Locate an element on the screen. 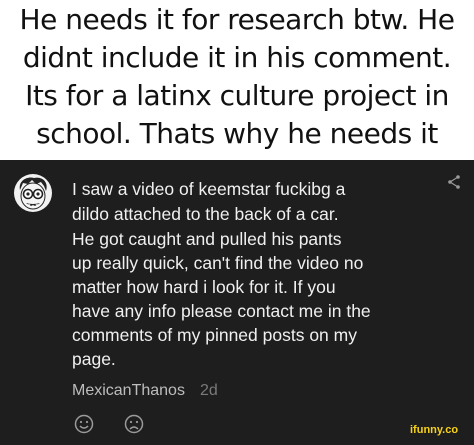  comment-text-line: page. is located at coordinates (94, 359).